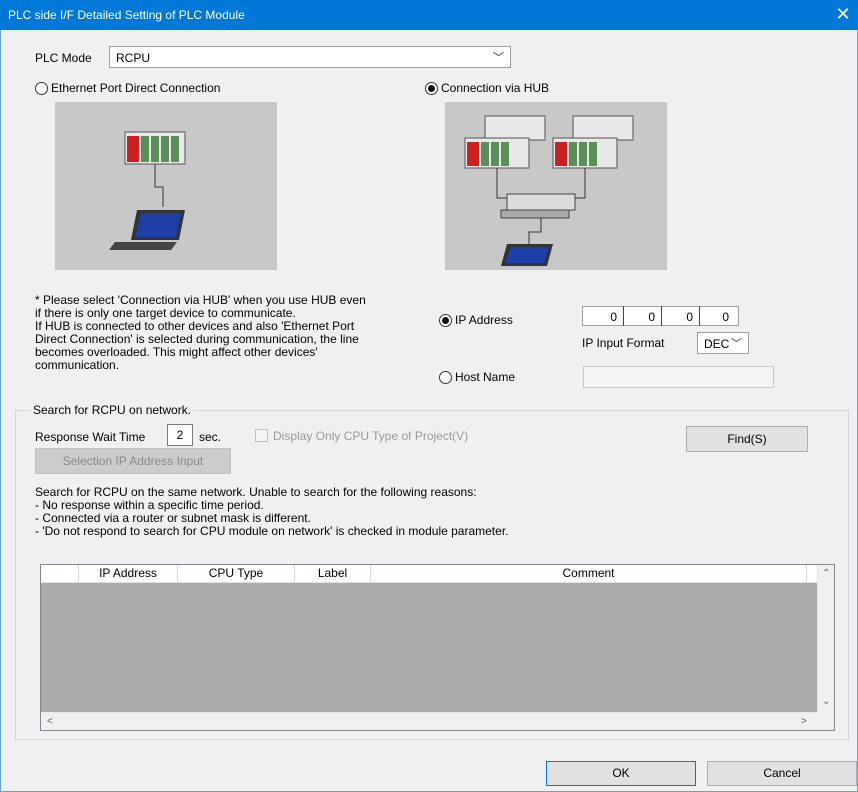 The image size is (858, 792). Describe the element at coordinates (431, 88) in the screenshot. I see `hub-connection-radio` at that location.